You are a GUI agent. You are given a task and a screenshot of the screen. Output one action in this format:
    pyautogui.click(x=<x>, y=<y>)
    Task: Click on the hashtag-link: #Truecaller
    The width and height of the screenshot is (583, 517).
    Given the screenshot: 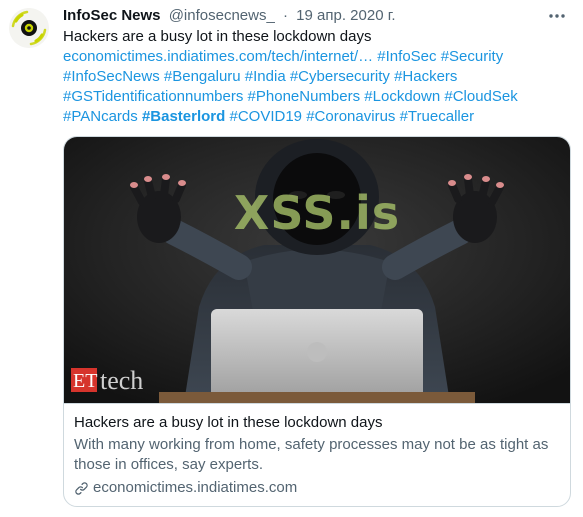 What is the action you would take?
    pyautogui.click(x=437, y=116)
    